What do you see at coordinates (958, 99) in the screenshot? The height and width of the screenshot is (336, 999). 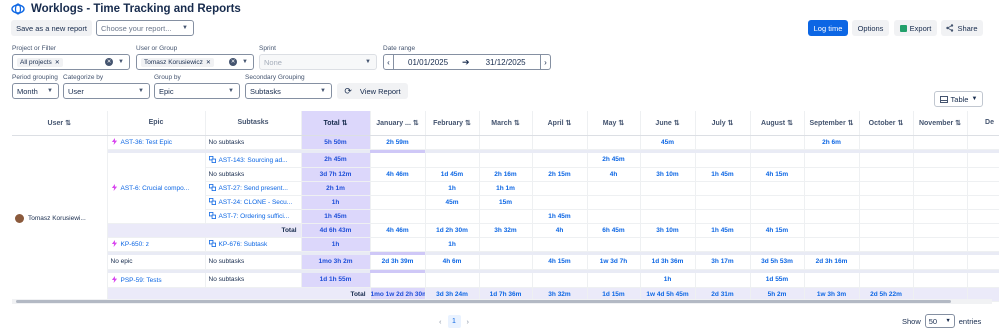 I see `view-mode-select: Table ▼` at bounding box center [958, 99].